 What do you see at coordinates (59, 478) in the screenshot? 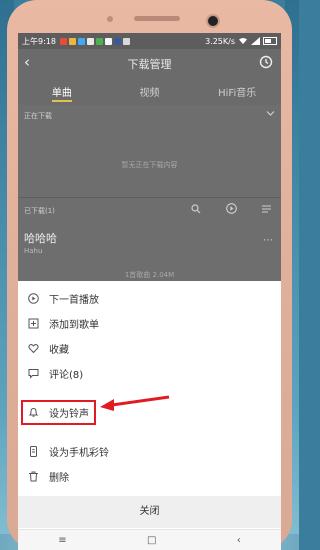
I see `menu-item-label: 删除` at bounding box center [59, 478].